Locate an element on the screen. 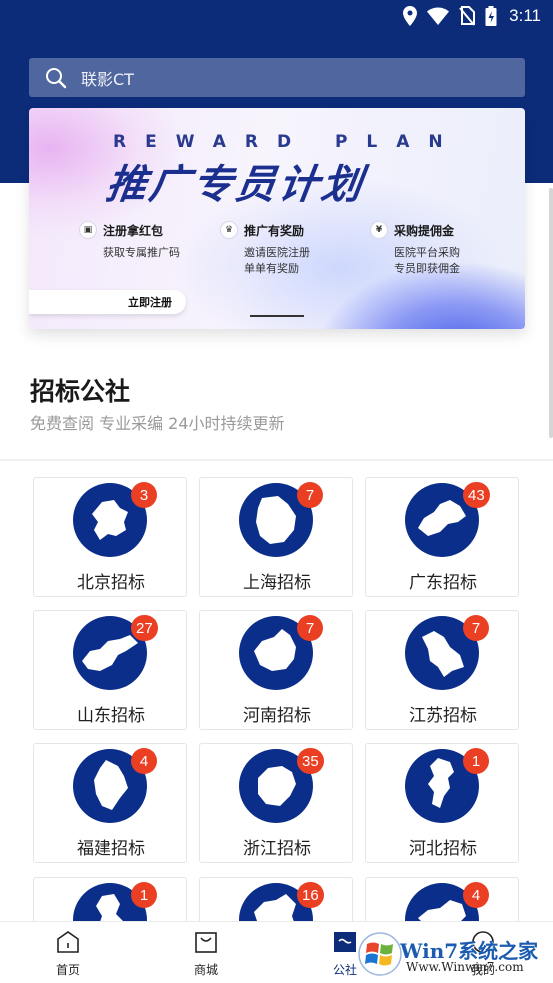  register-now-button: 立即注册 is located at coordinates (107, 302).